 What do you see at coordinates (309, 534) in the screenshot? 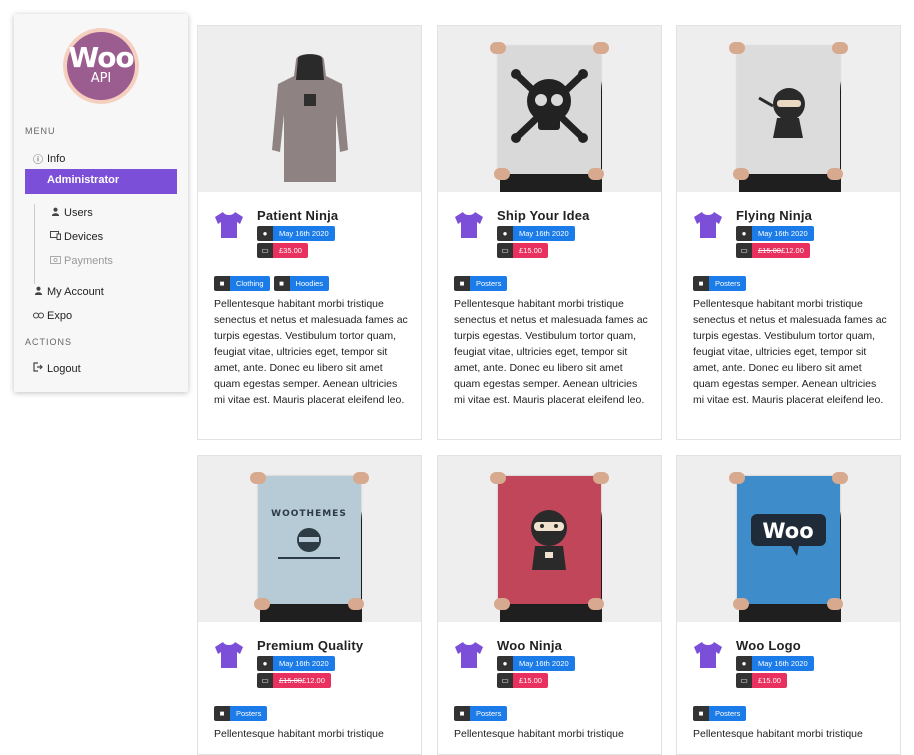
I see `woothemes-poster-art: WOOTHEMES` at bounding box center [309, 534].